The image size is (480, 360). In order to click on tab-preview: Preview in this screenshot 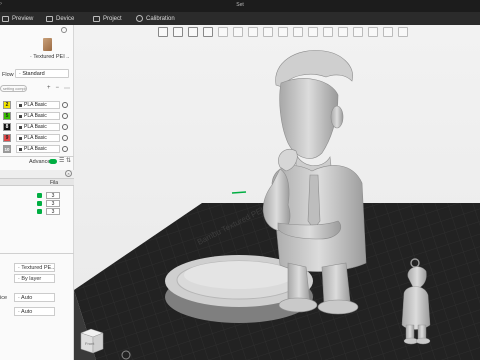, I will do `click(17, 18)`.